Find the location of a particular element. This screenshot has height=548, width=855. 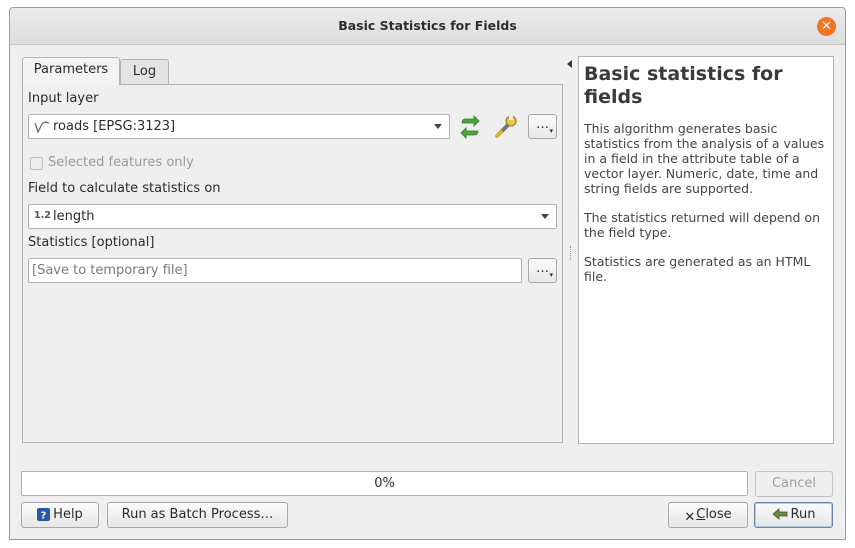

field-combo: 1.2 length is located at coordinates (292, 216).